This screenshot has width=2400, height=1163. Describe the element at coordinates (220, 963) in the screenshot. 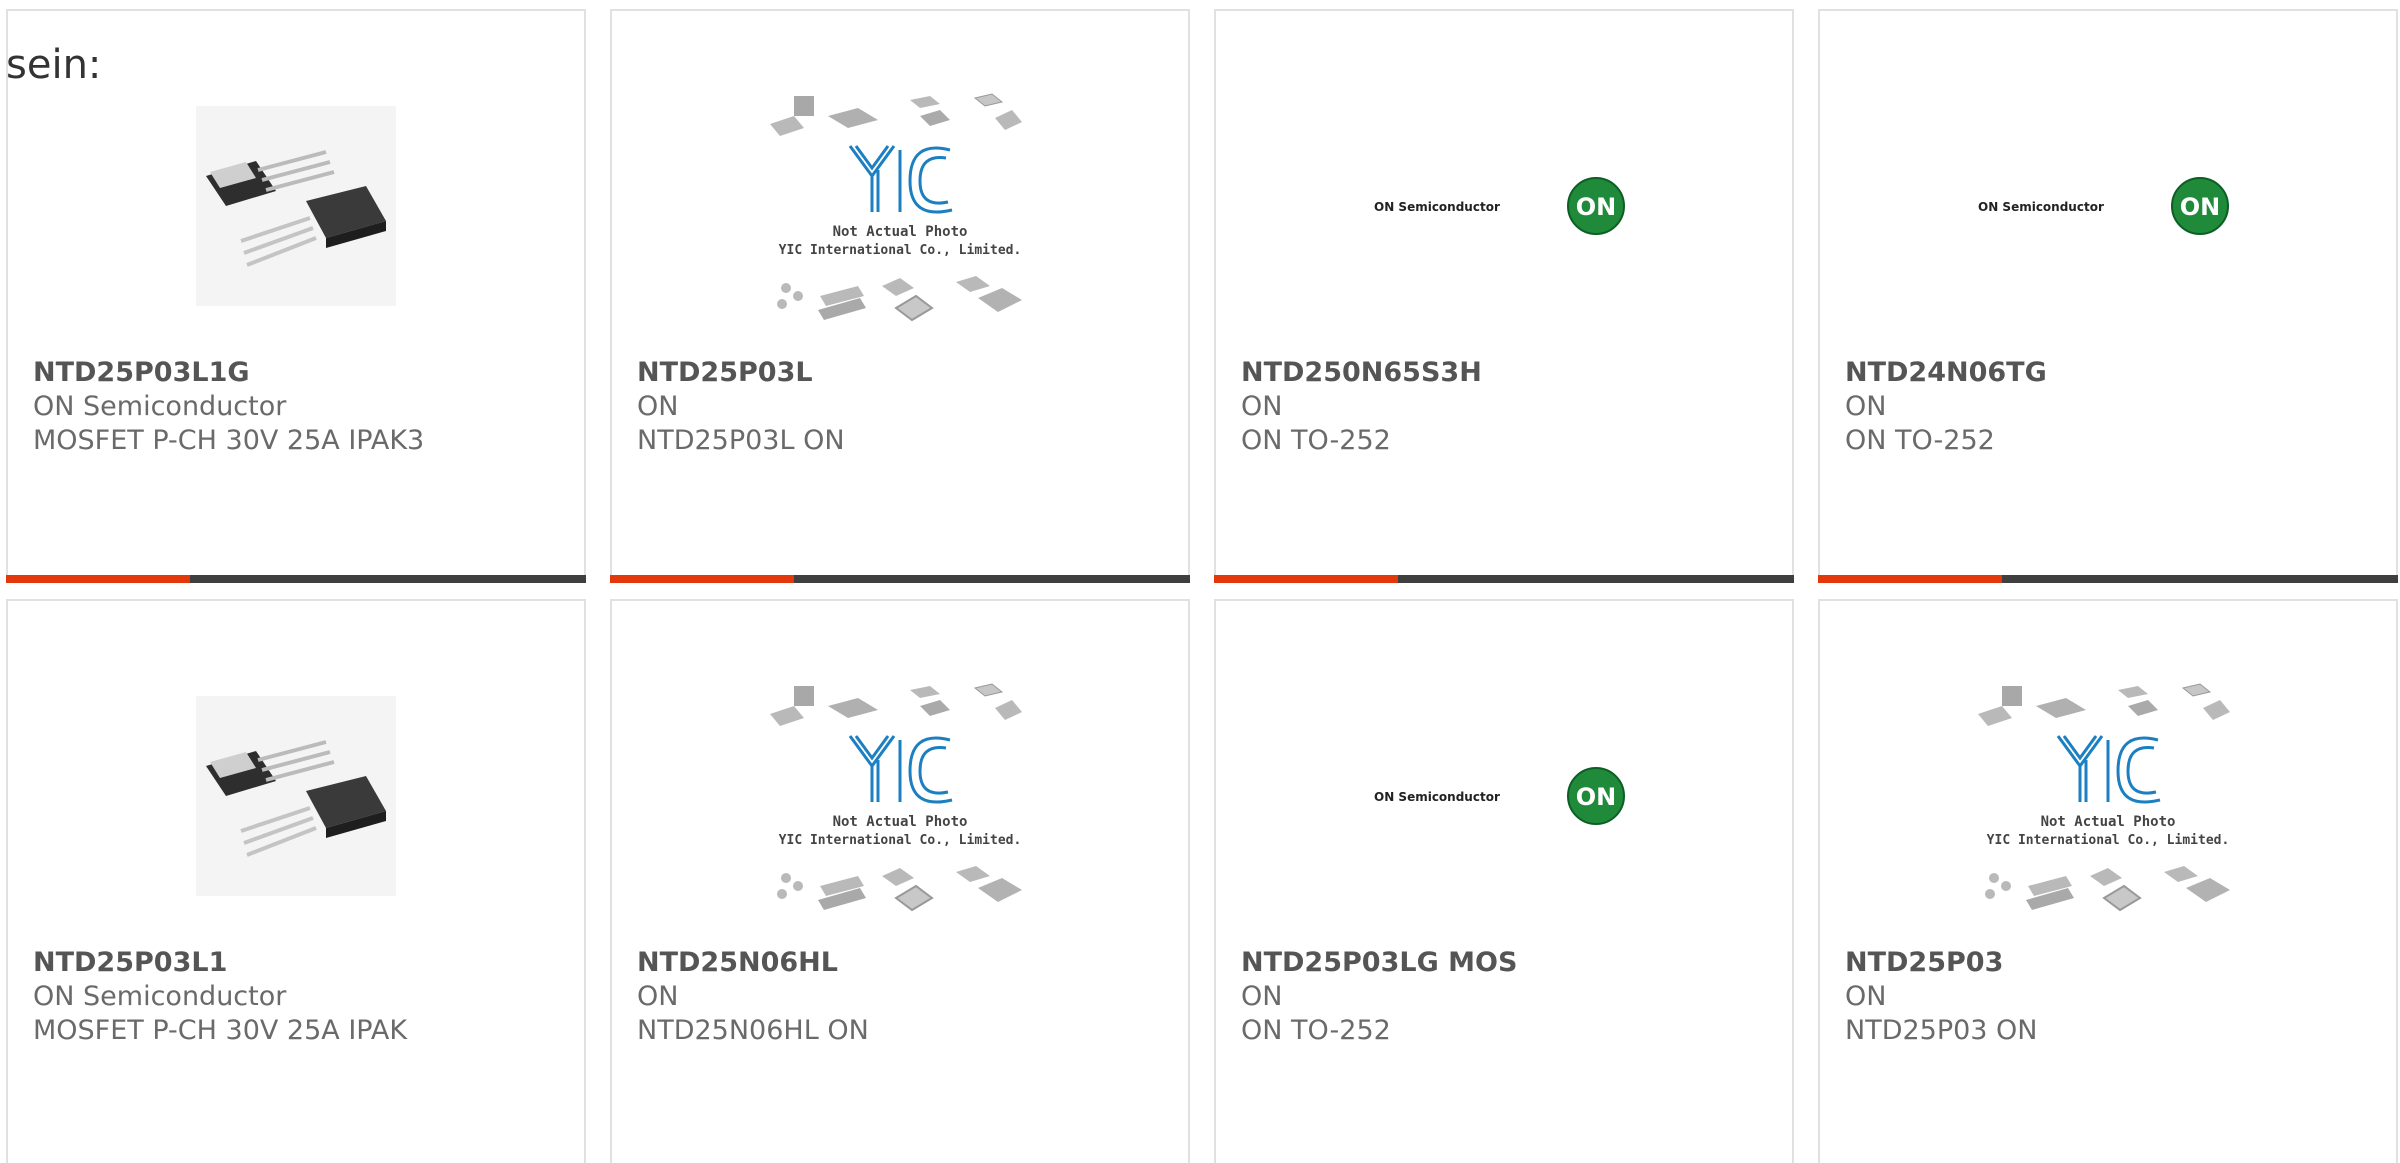

I see `product-part-number: NTD25P03L1` at that location.